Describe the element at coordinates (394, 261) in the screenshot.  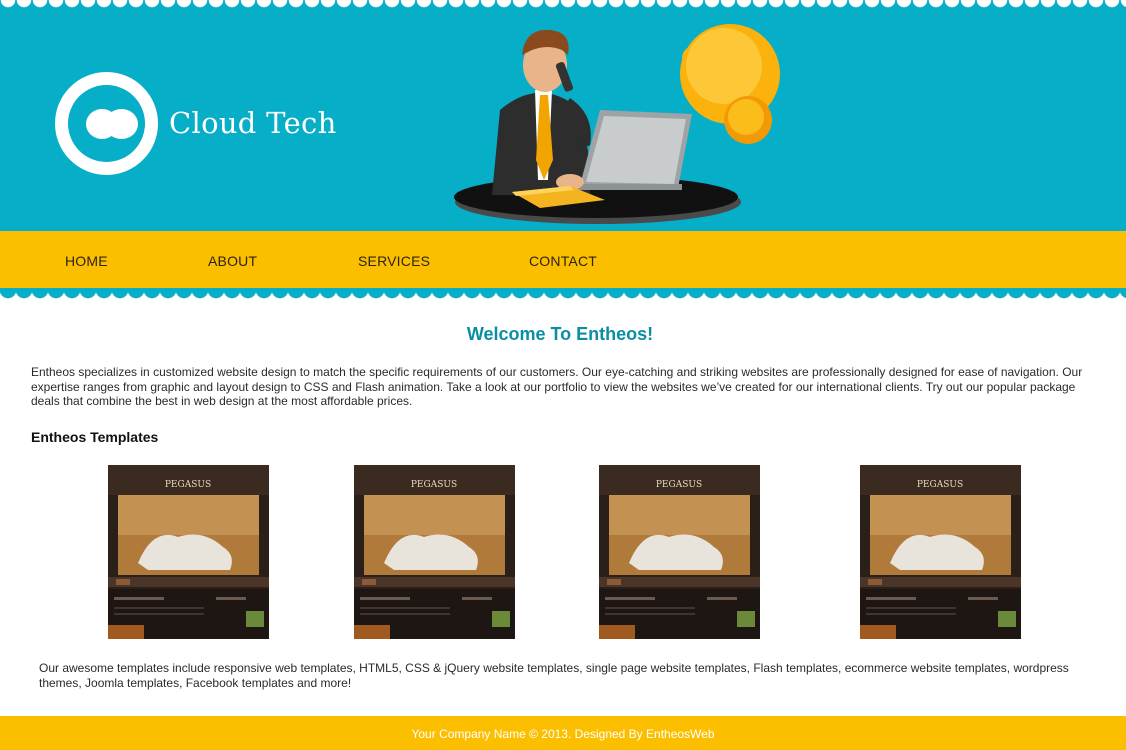
I see `nav-services: SERVICES` at that location.